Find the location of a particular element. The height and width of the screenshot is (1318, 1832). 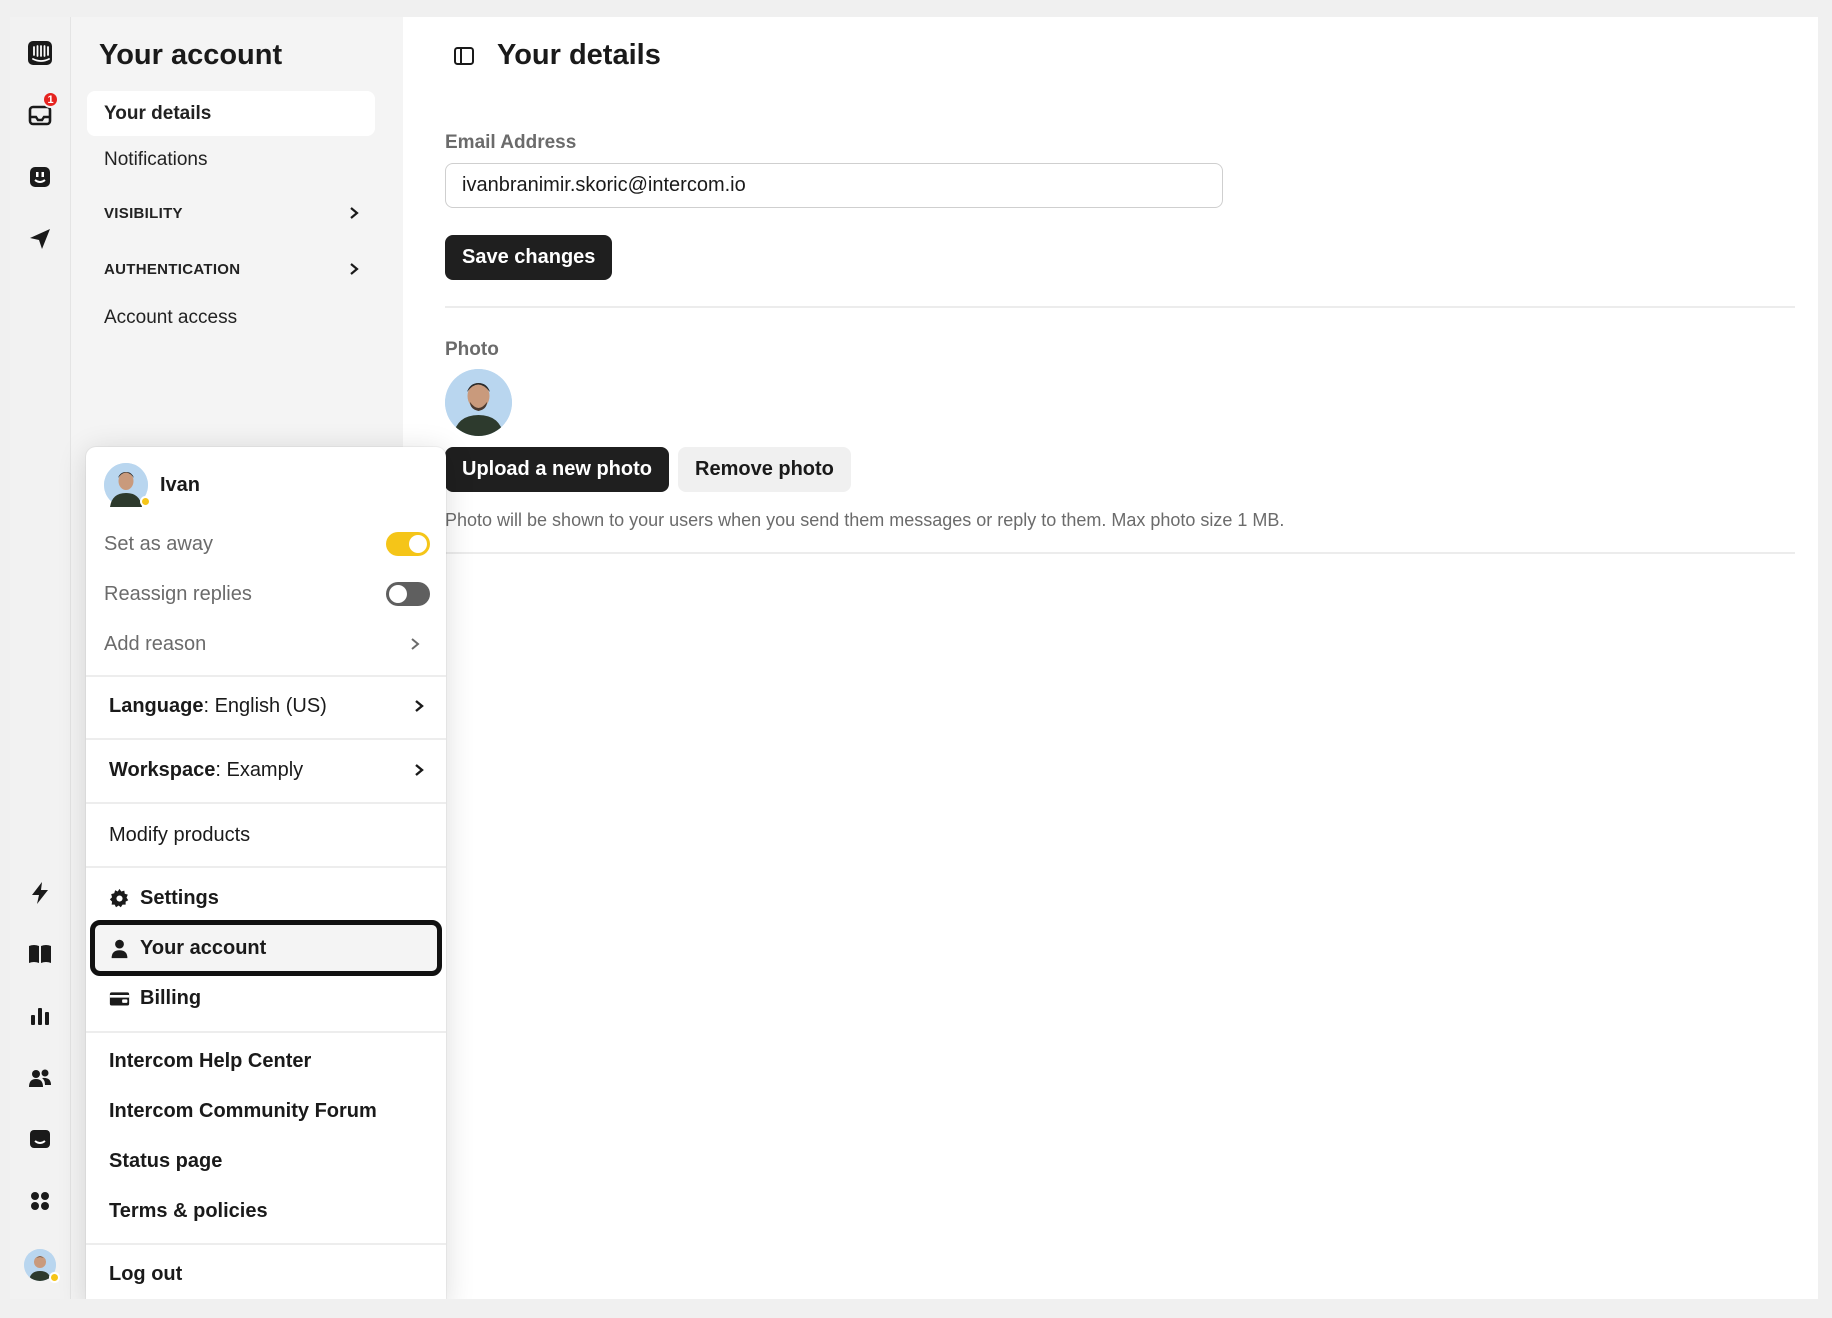

language-menu-item: Language: English (US) is located at coordinates (267, 706).